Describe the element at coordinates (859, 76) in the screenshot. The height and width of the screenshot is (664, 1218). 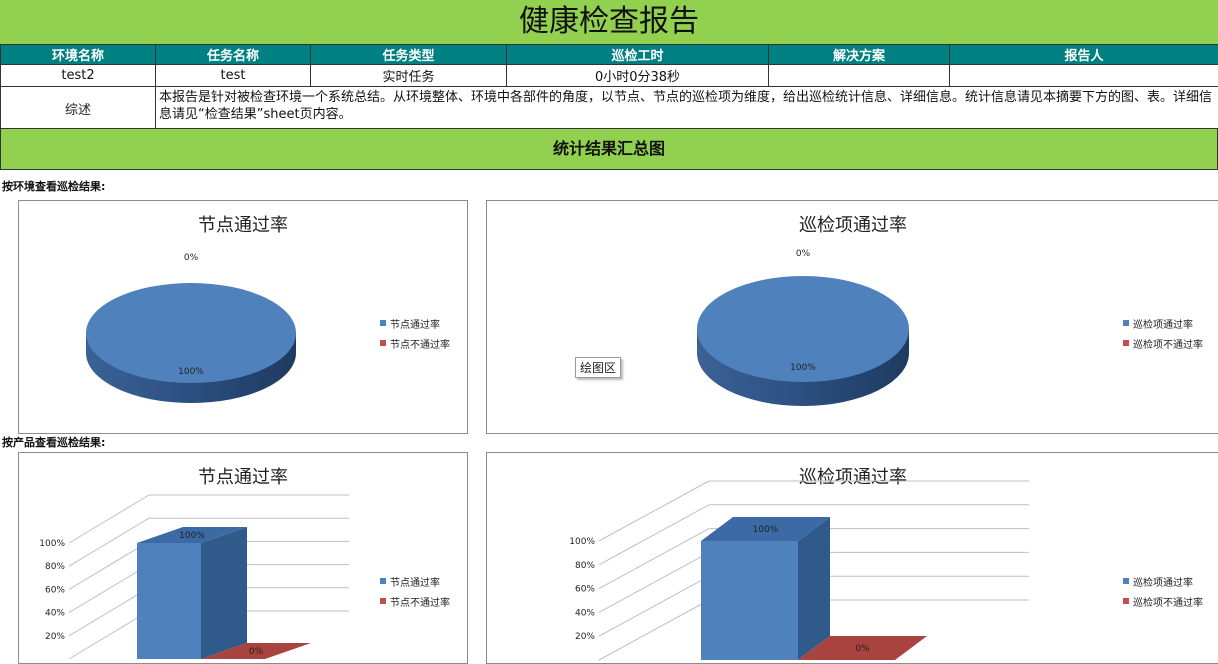
I see `cell-solution` at that location.